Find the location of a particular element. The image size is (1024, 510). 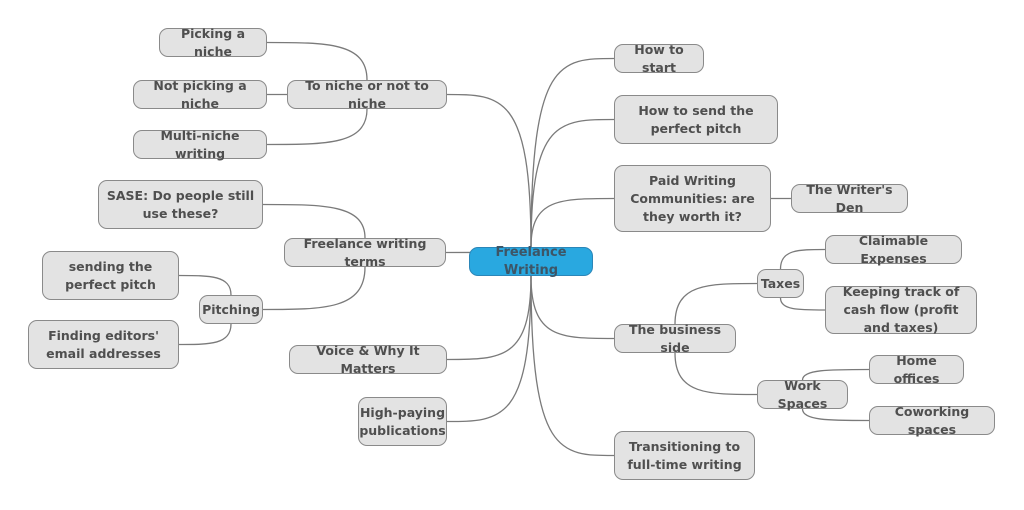

node-not-picking-a-niche: Not picking a niche is located at coordinates (200, 94).